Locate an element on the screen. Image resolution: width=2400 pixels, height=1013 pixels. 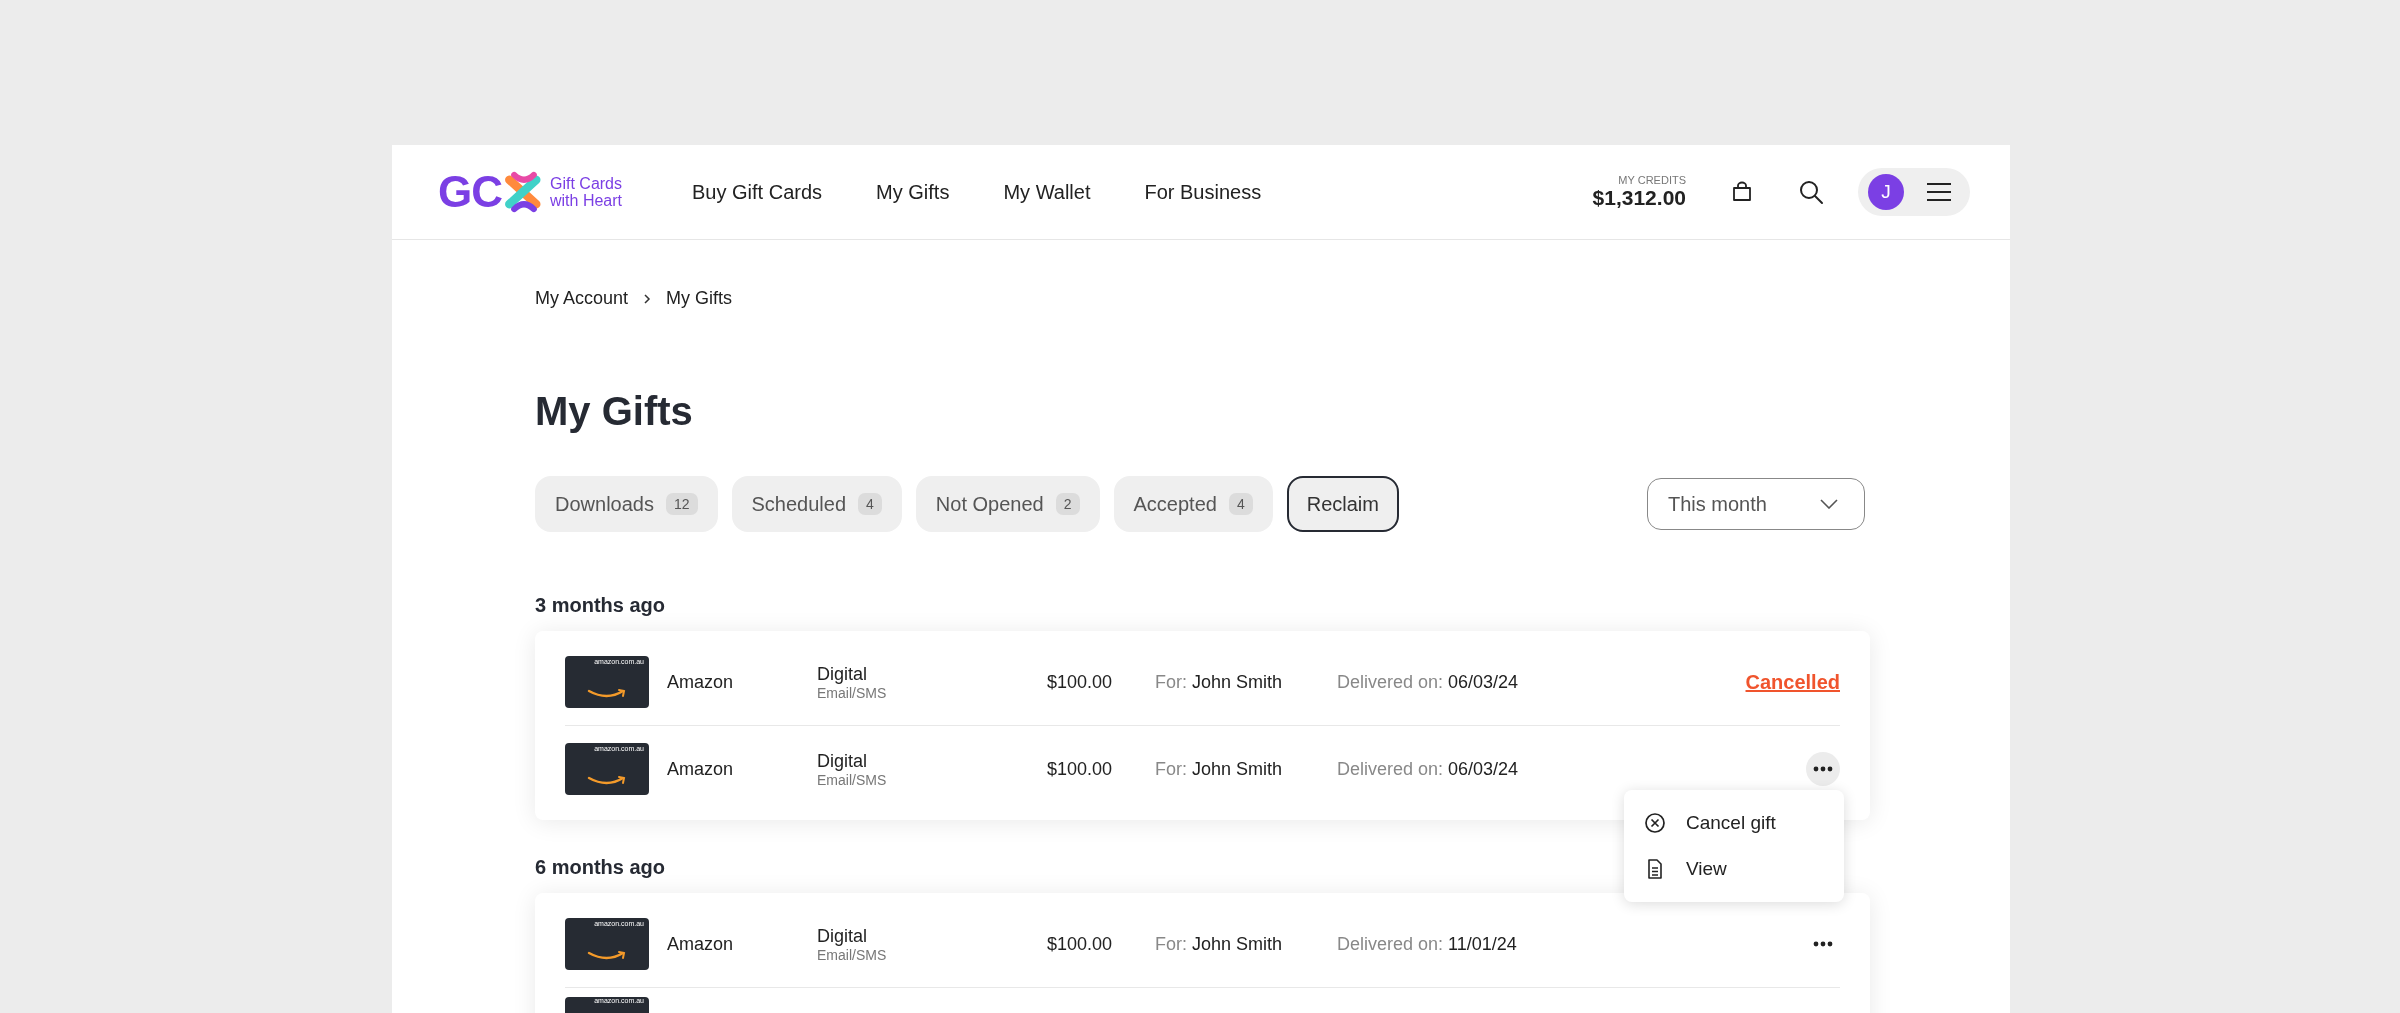
nav-link: My Wallet is located at coordinates (1047, 192).